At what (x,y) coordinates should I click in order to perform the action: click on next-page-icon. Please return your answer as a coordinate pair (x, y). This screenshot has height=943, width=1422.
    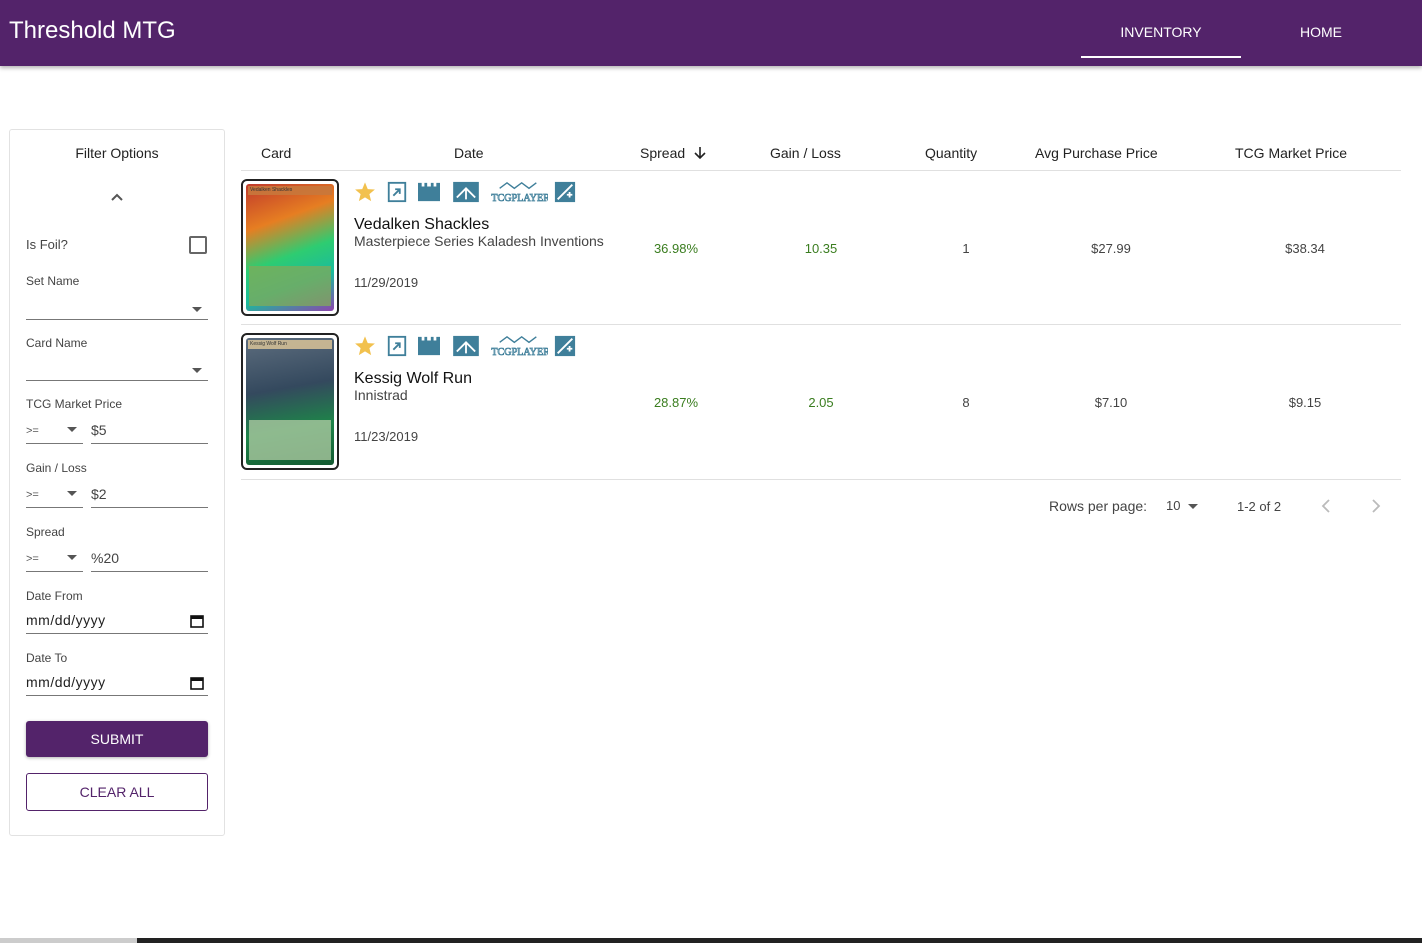
    Looking at the image, I should click on (1375, 506).